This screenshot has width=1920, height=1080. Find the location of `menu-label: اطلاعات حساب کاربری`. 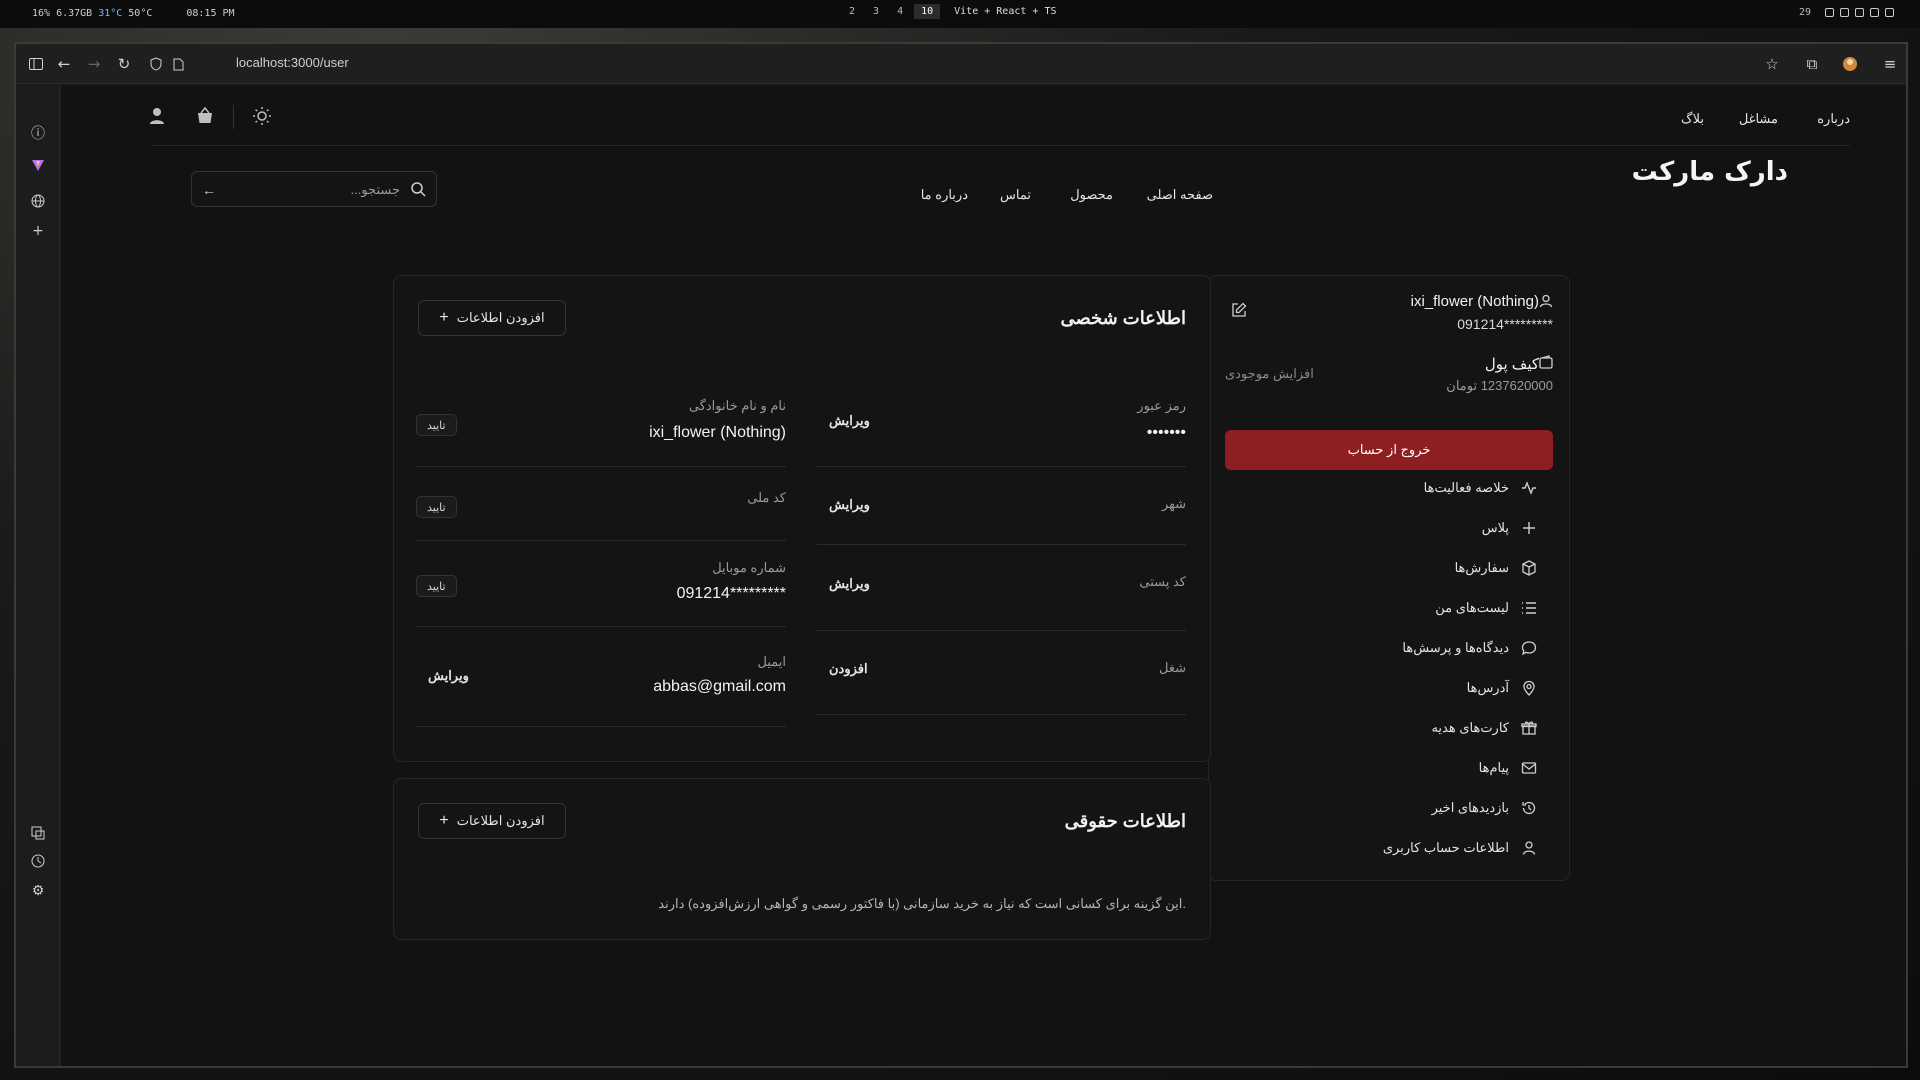

menu-label: اطلاعات حساب کاربری is located at coordinates (1445, 847).